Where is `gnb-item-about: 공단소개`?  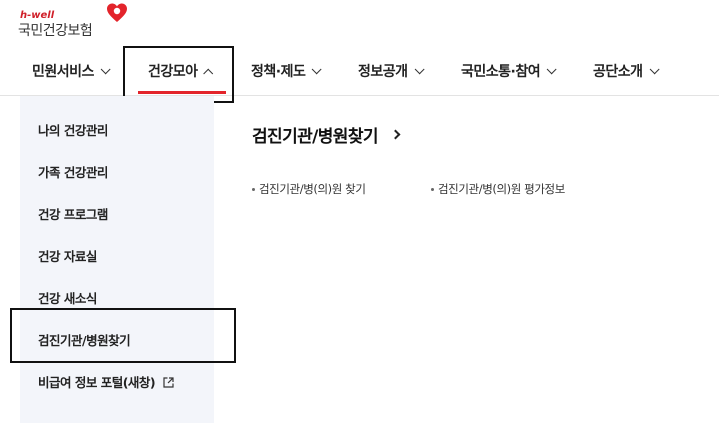 gnb-item-about: 공단소개 is located at coordinates (626, 71).